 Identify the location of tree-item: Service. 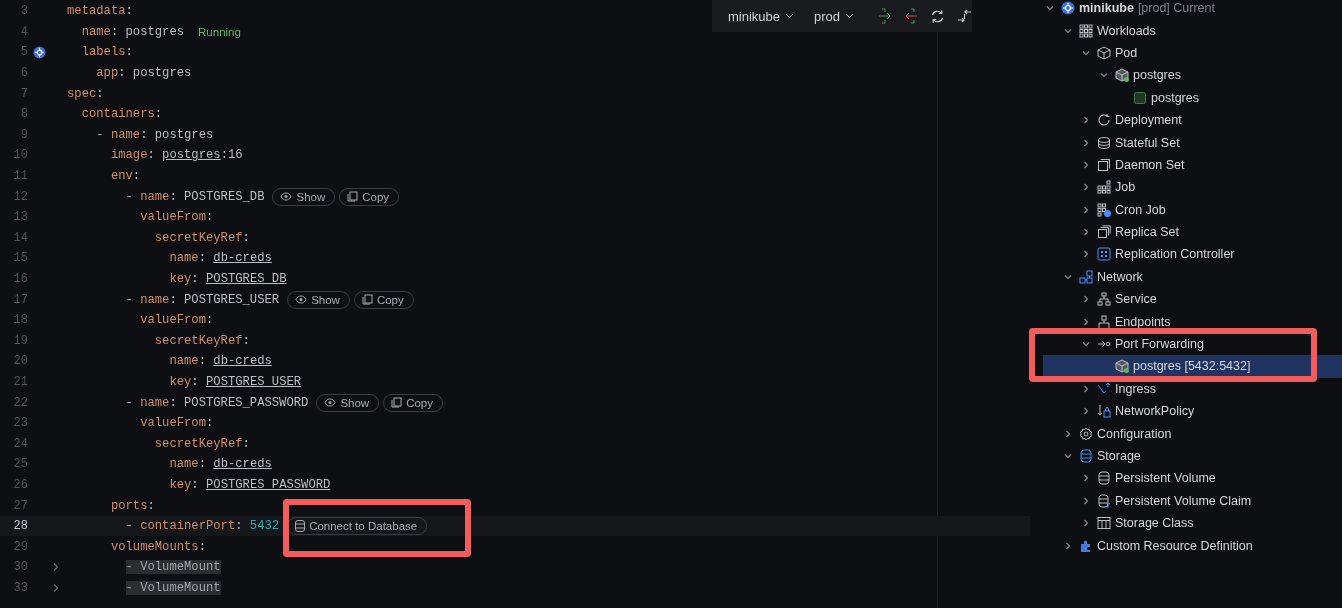
(1093, 299).